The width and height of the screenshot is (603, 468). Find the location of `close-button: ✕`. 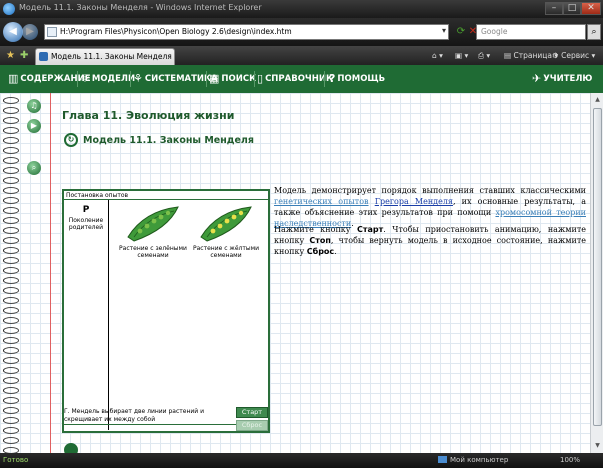

close-button: ✕ is located at coordinates (591, 8).